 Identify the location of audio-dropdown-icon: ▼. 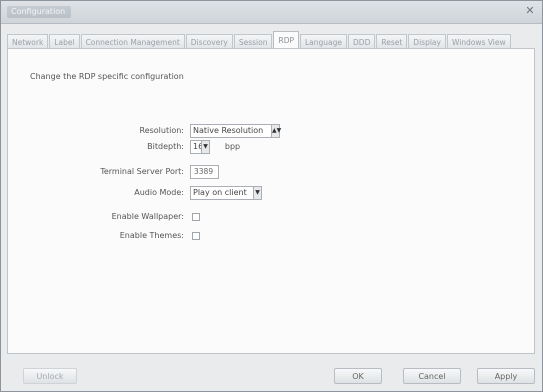
(257, 193).